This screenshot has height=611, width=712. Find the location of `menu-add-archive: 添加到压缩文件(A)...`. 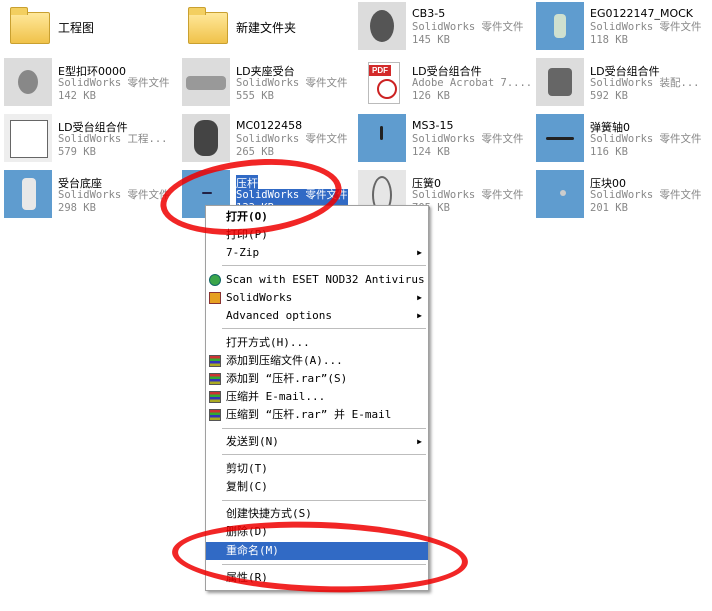

menu-add-archive: 添加到压缩文件(A)... is located at coordinates (317, 361).